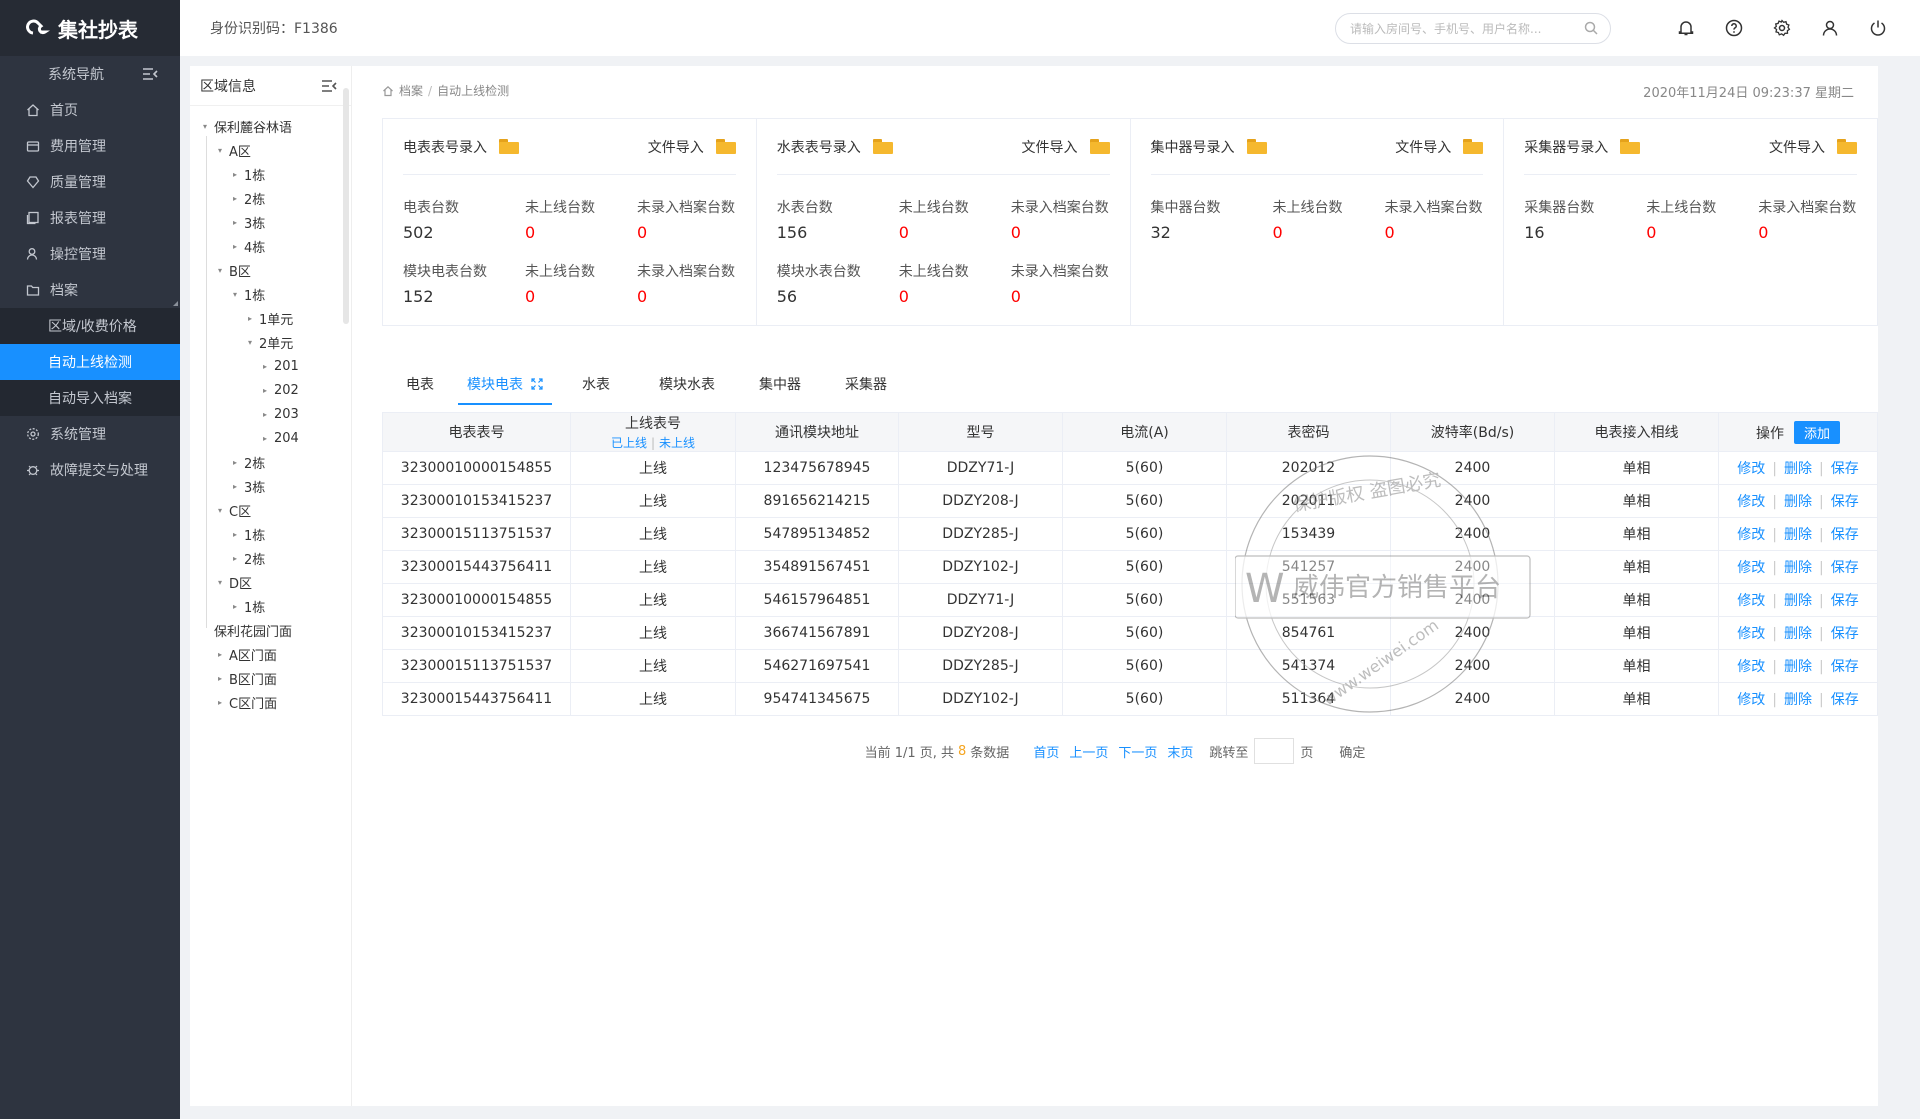 This screenshot has width=1920, height=1119. I want to click on search-icon, so click(1591, 28).